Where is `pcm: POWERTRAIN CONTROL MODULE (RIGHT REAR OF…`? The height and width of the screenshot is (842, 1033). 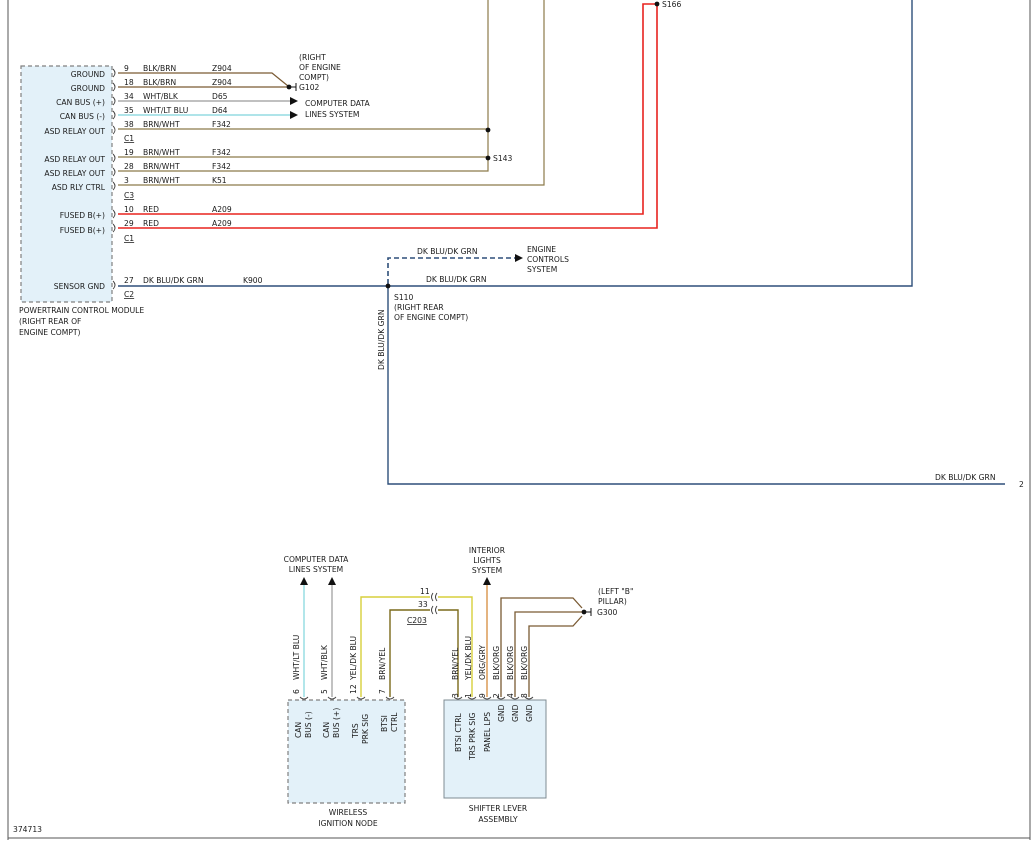
pcm: POWERTRAIN CONTROL MODULE (RIGHT REAR OF… is located at coordinates (141, 200).